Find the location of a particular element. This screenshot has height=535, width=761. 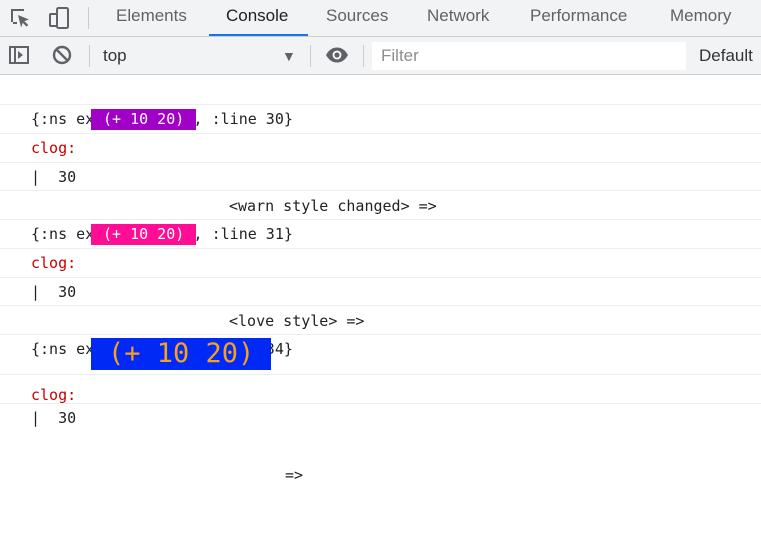

filter-input is located at coordinates (529, 56).